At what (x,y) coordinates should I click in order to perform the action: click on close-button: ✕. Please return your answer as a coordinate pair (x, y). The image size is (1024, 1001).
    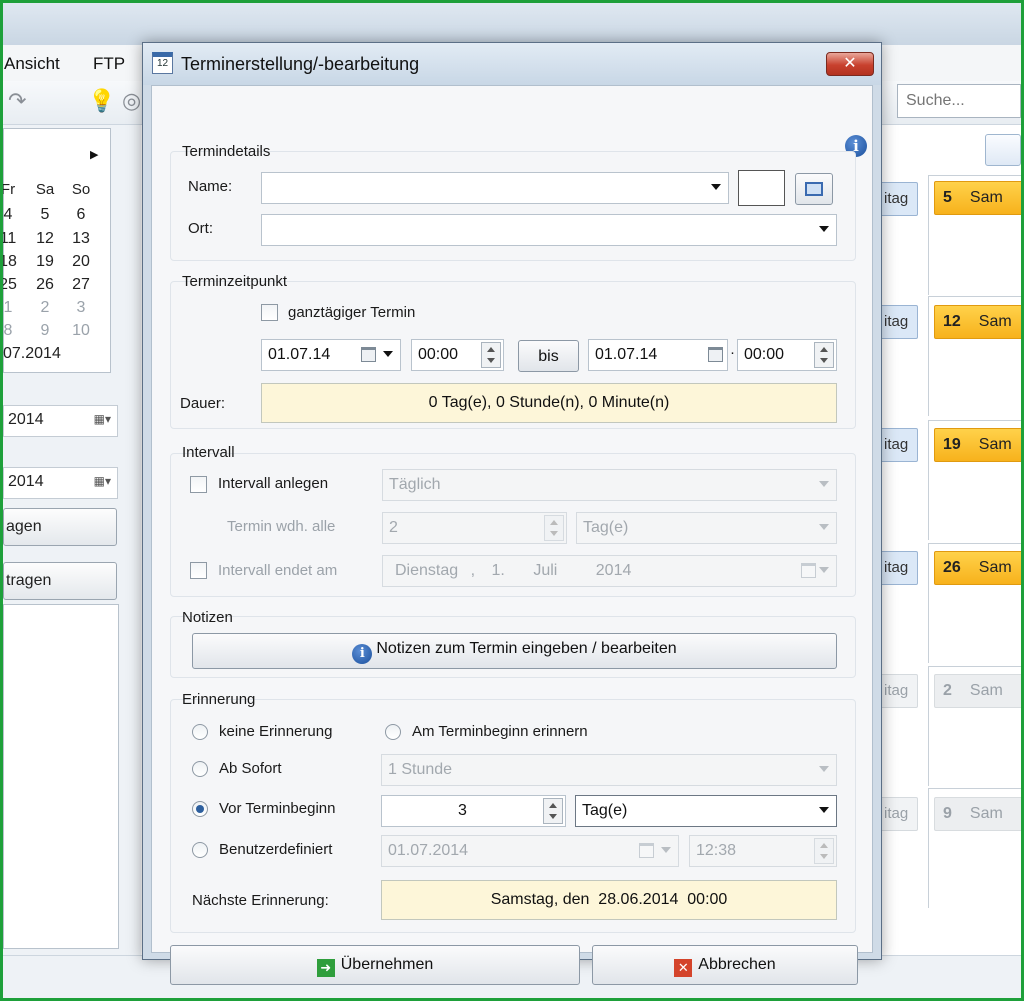
    Looking at the image, I should click on (850, 64).